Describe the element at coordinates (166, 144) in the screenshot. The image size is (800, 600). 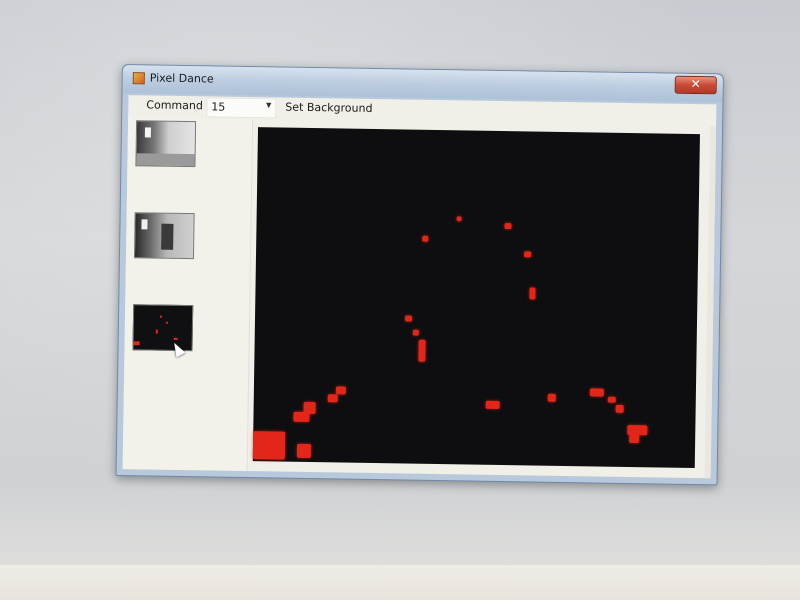
I see `camera-feed-thumbnail` at that location.